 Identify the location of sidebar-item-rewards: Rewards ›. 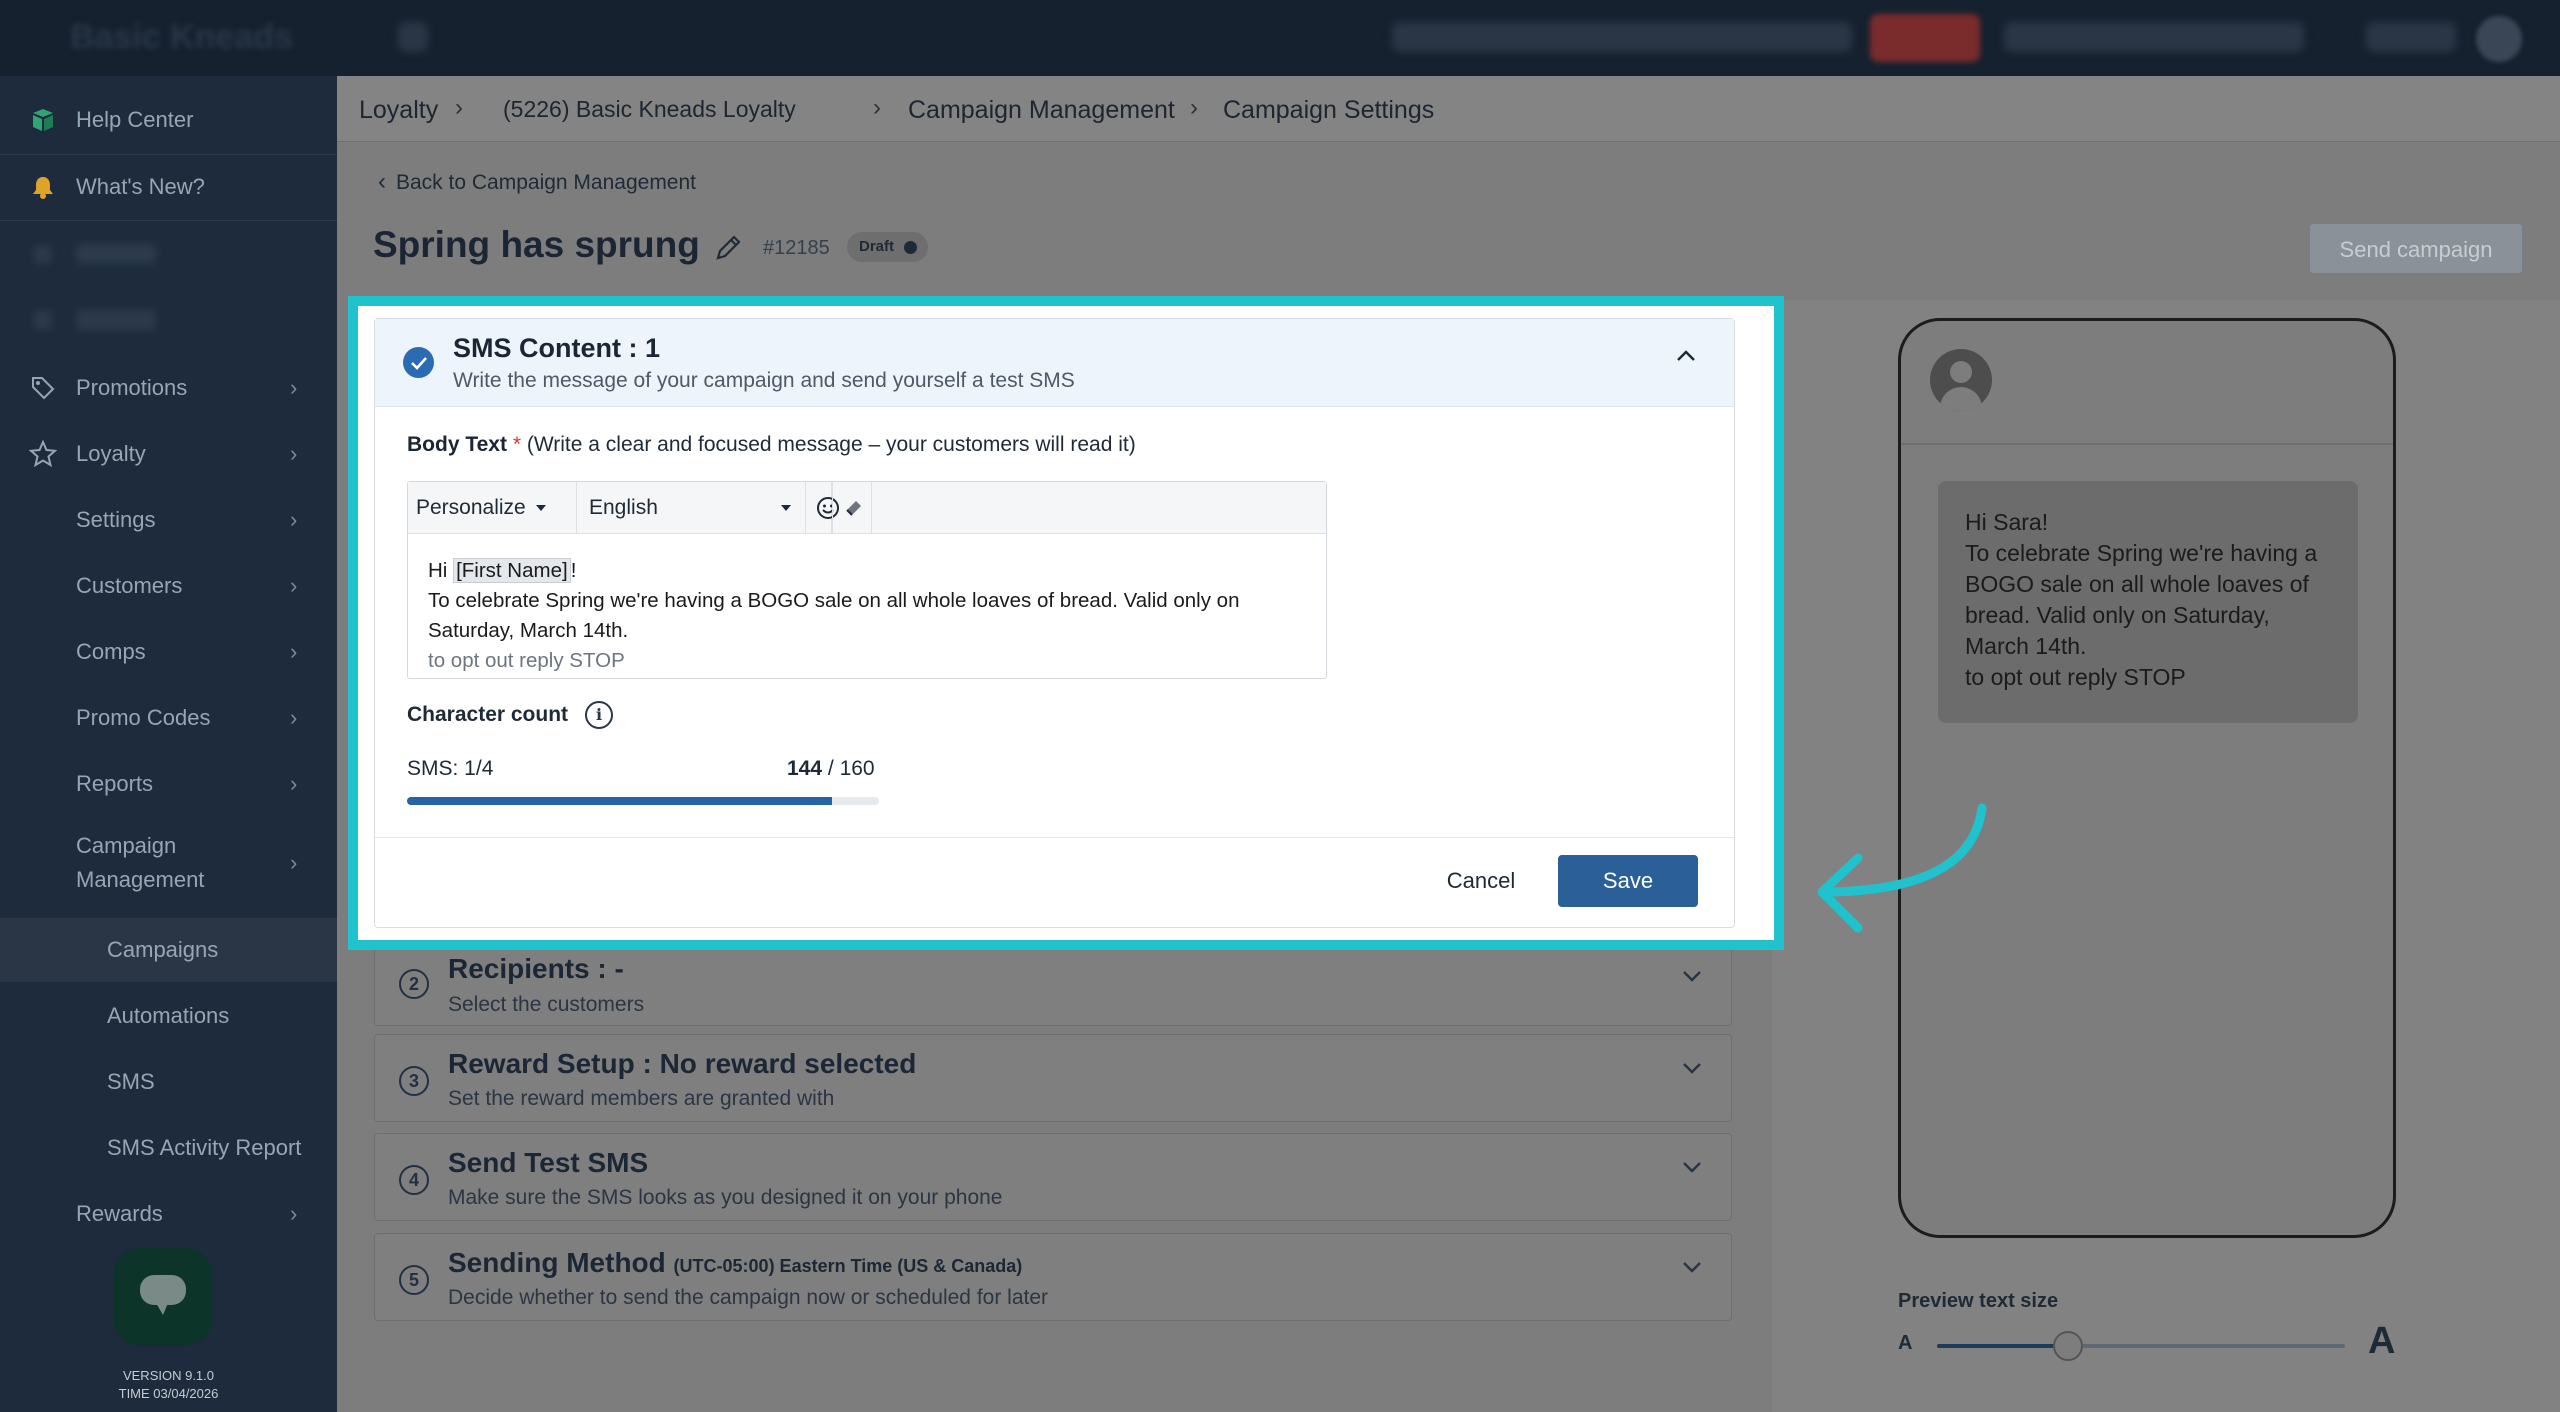
(168, 1214).